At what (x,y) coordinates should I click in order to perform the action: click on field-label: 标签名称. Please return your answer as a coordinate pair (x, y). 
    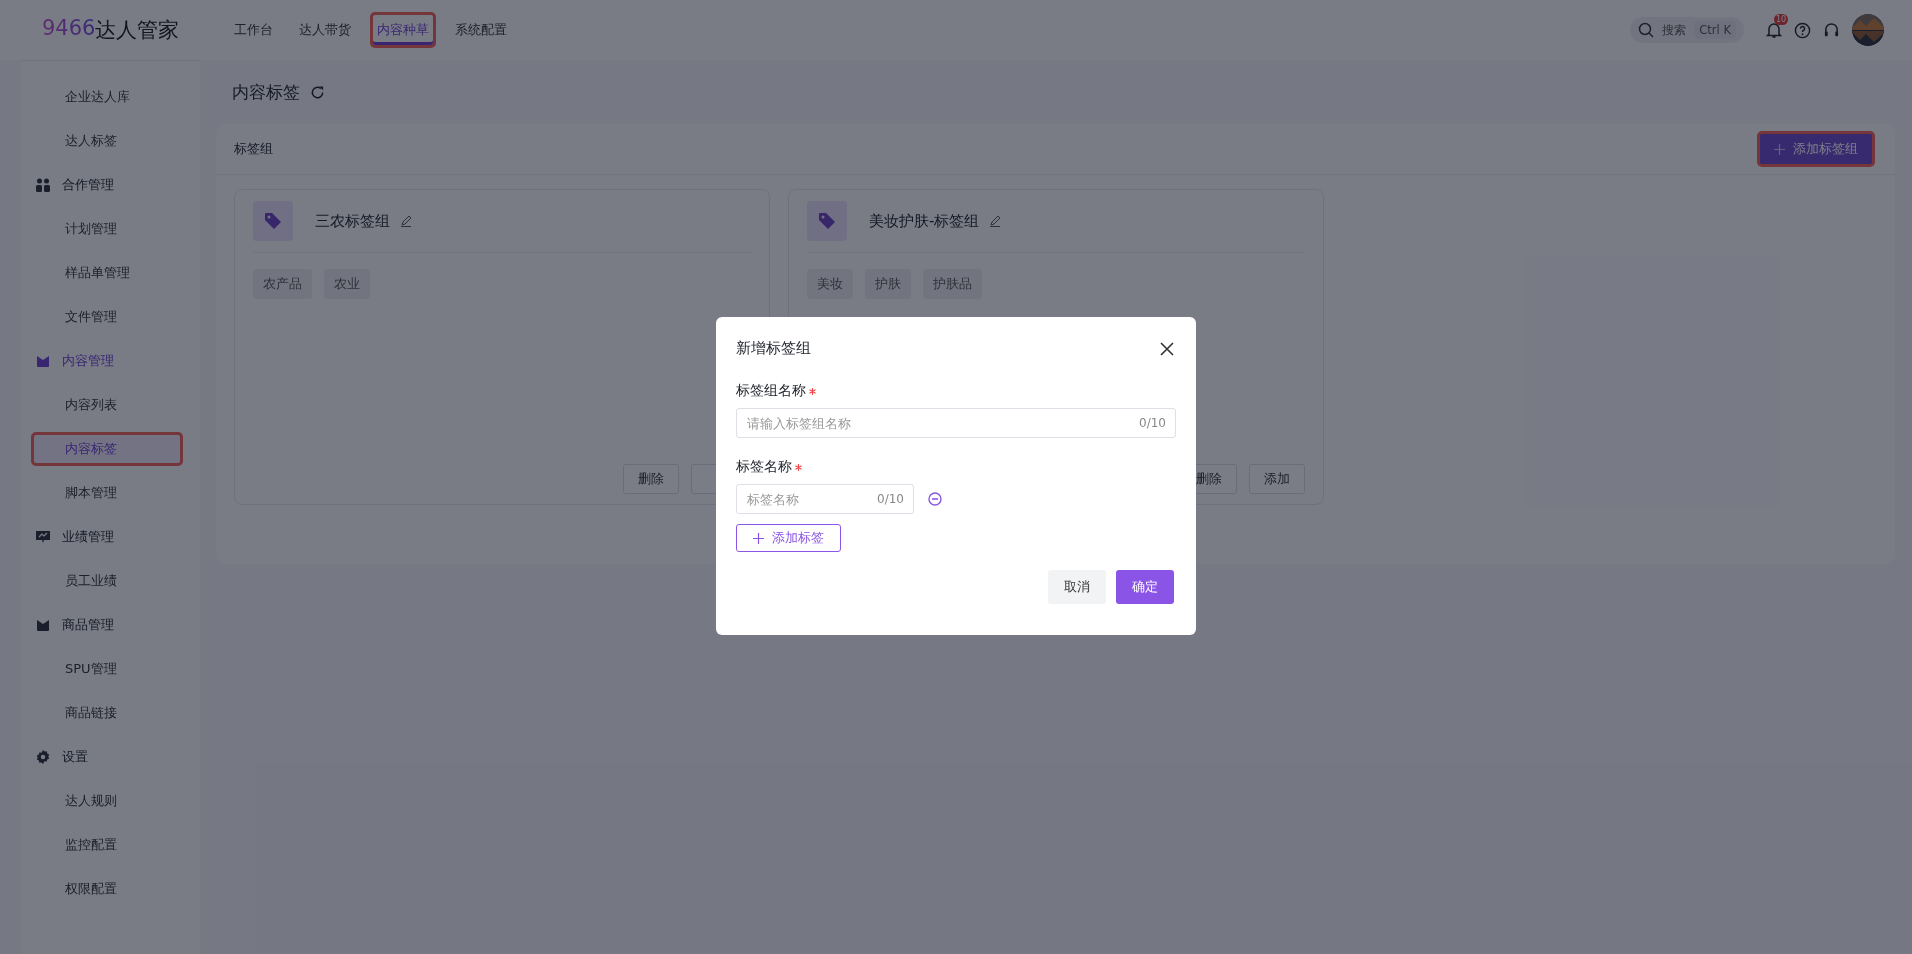
    Looking at the image, I should click on (764, 467).